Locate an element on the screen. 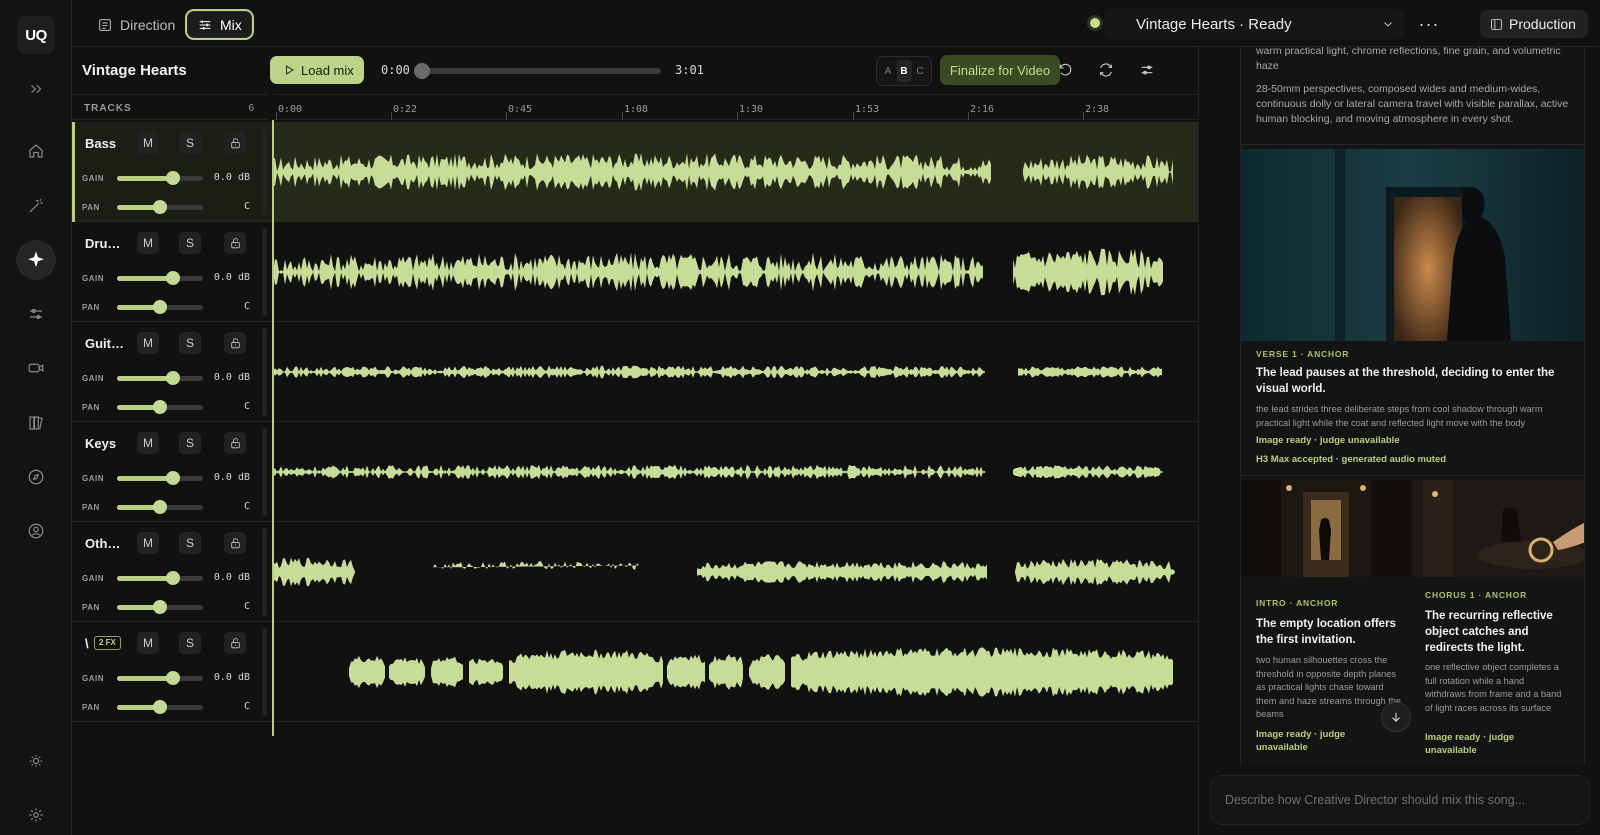 The image size is (1600, 835). timeline-ruler: 0:00 0:22 0:45 1:08 1:30 1:53 2:16 2:38 is located at coordinates (735, 107).